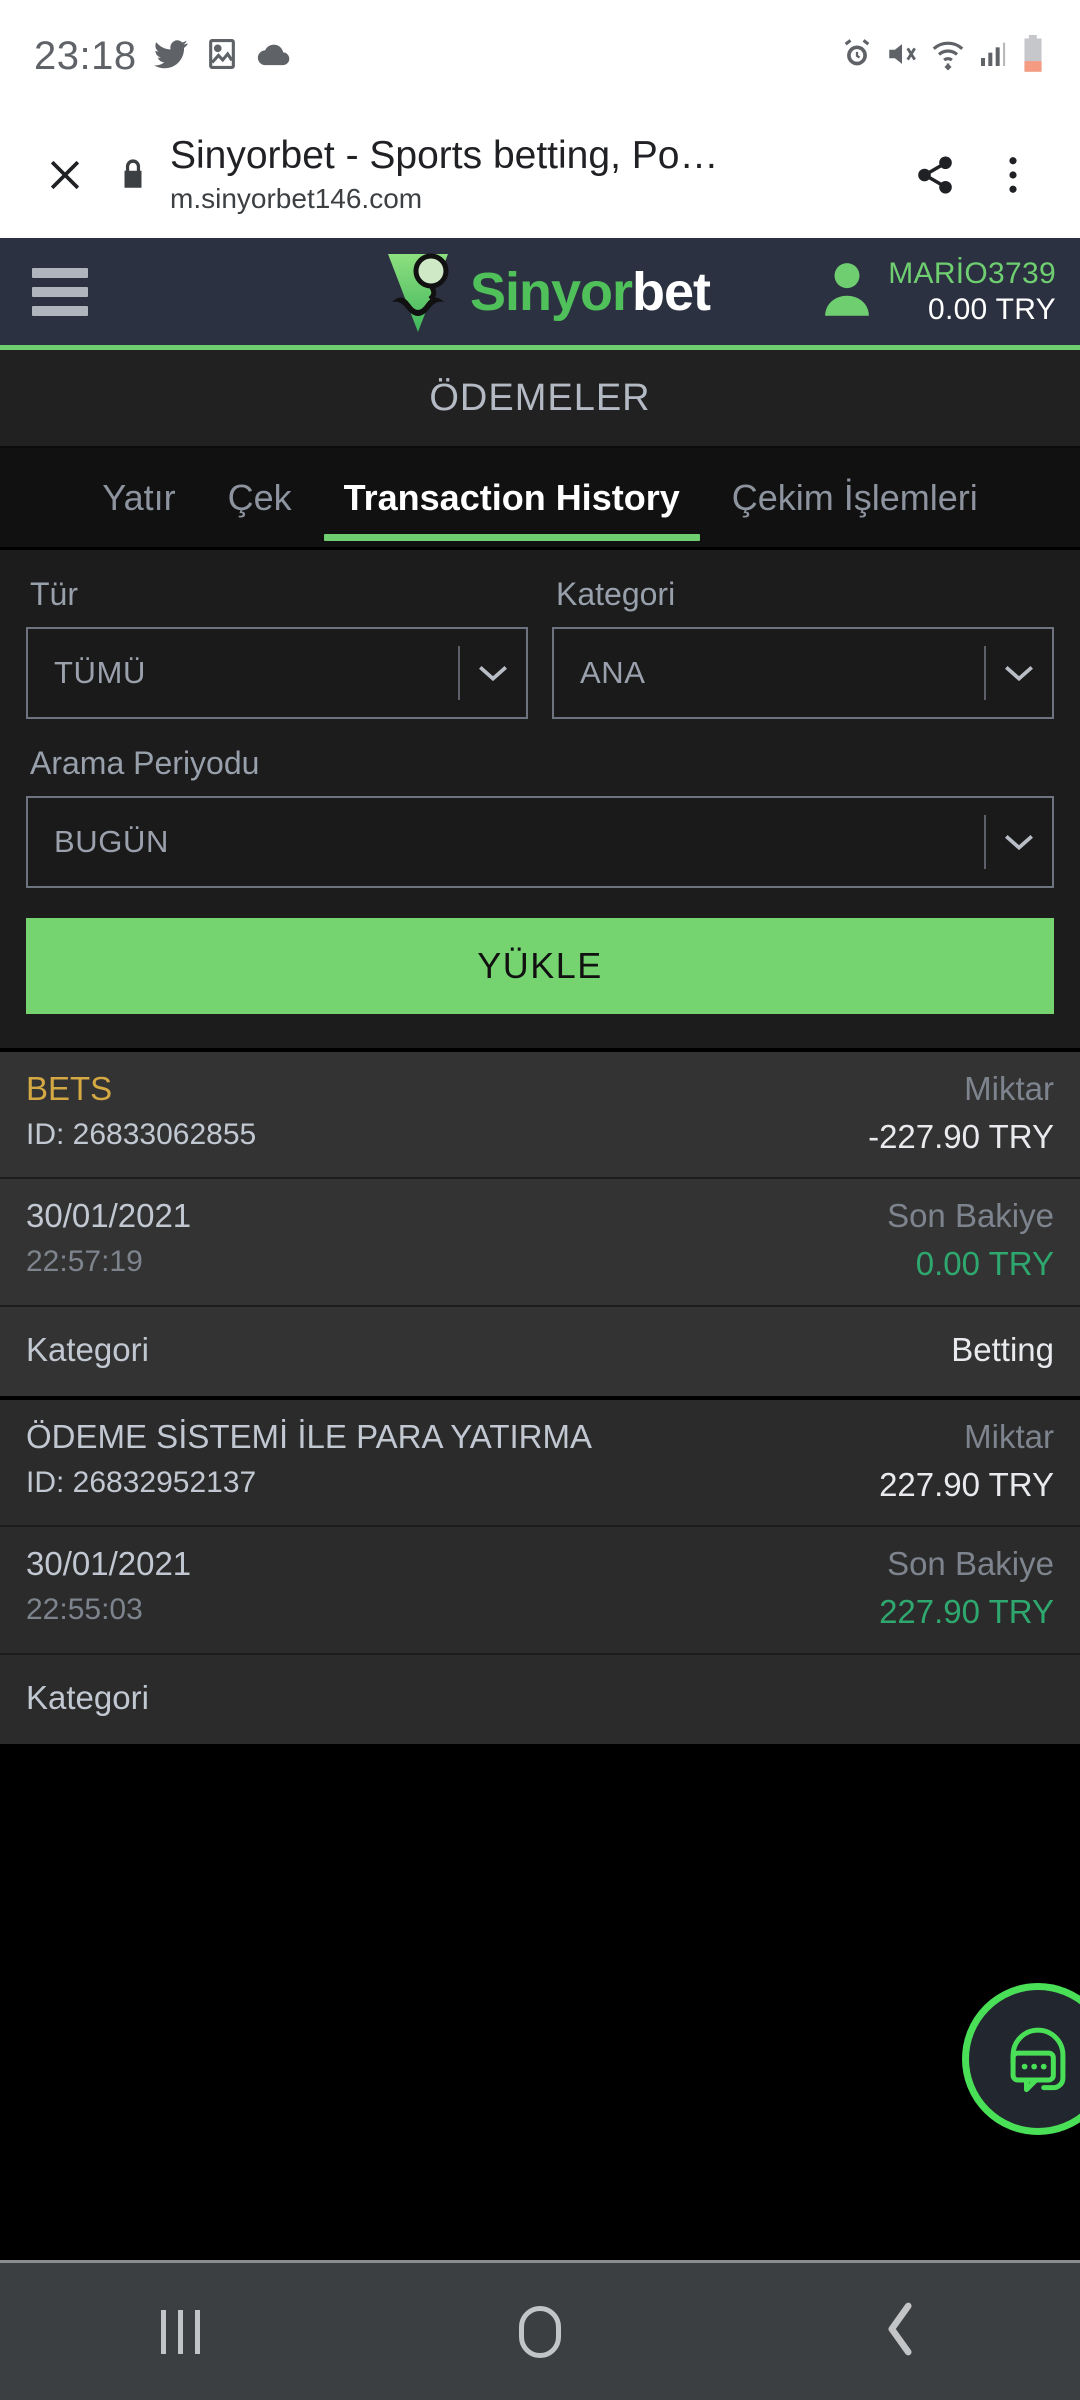 The height and width of the screenshot is (2400, 1080). I want to click on transaction-balance-block: Son Bakiye 0.00 TRY, so click(961, 1240).